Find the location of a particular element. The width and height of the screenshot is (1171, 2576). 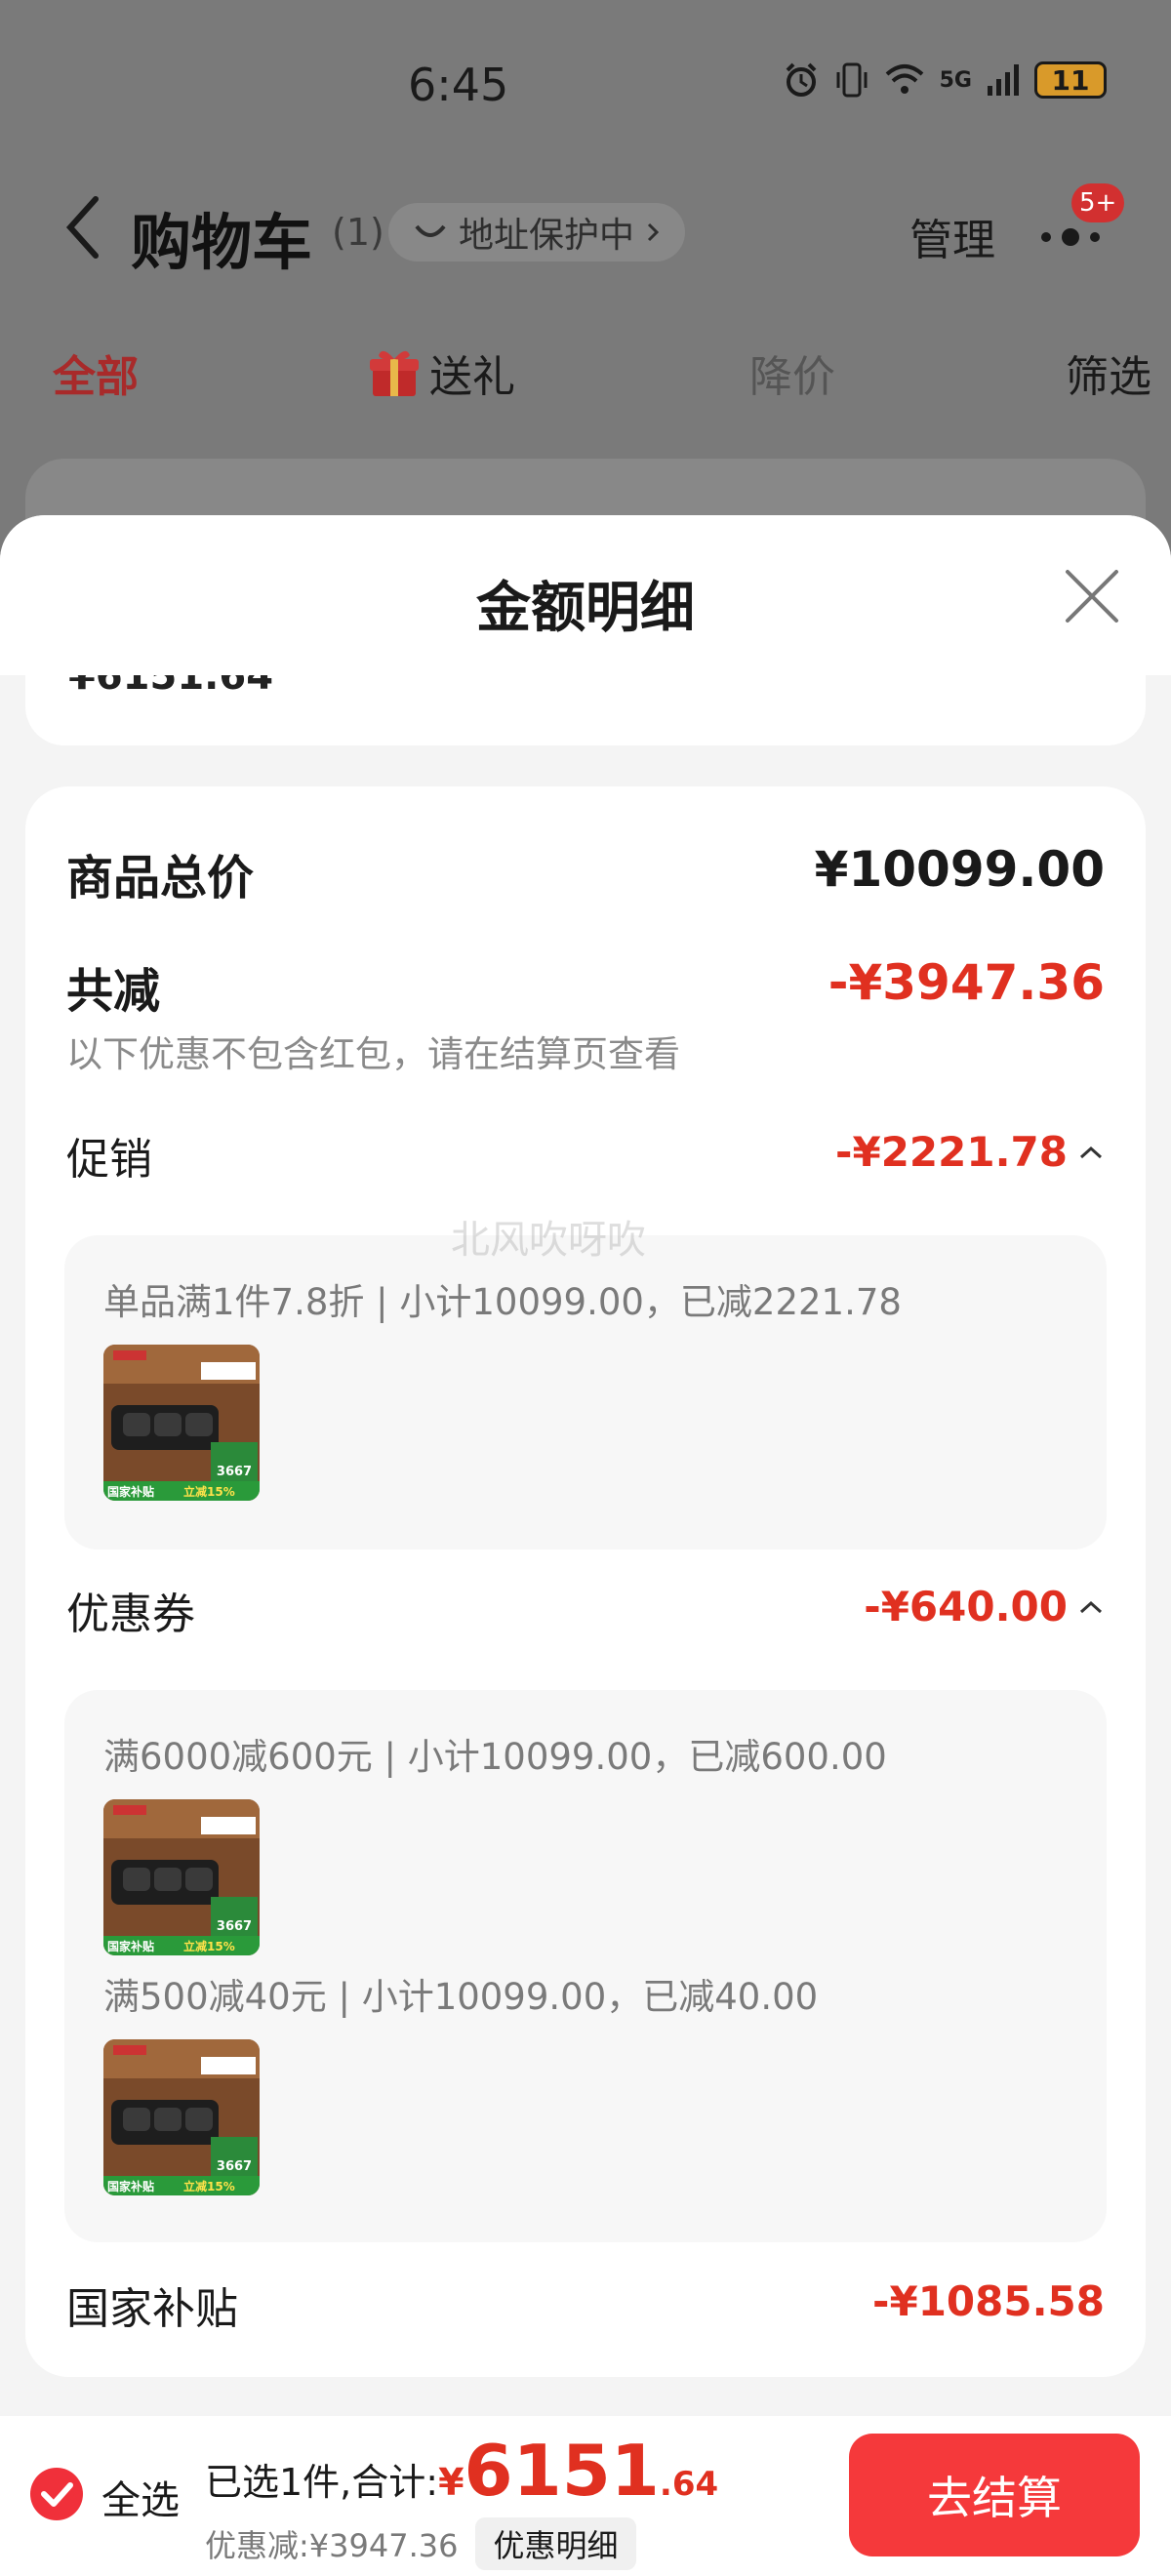

page-title: 购物车 is located at coordinates (222, 242).